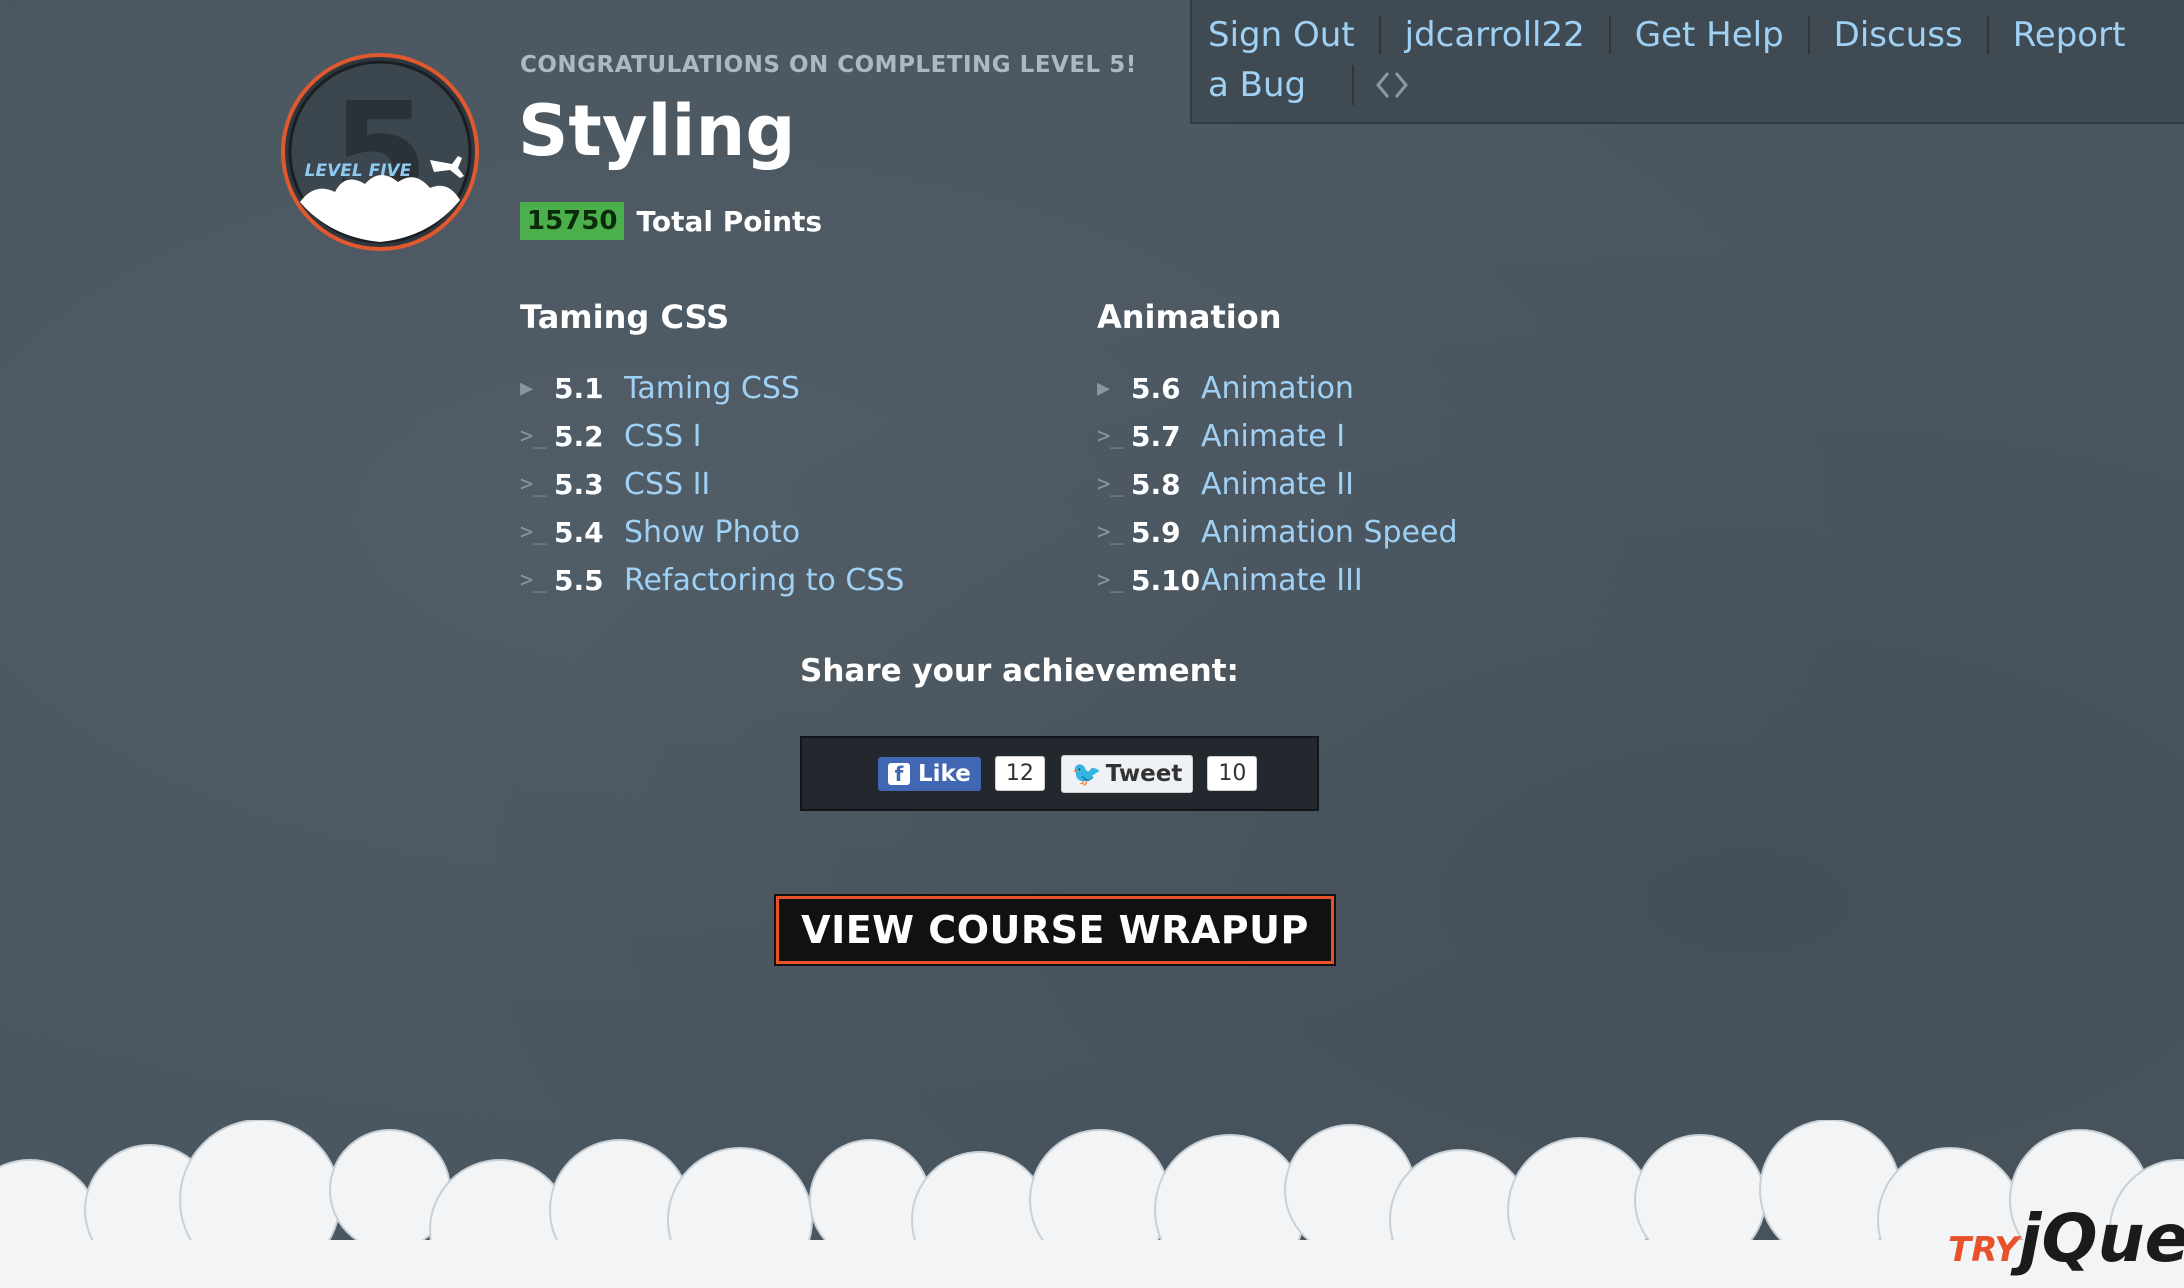  Describe the element at coordinates (828, 65) in the screenshot. I see `congratulations-text: CONGRATULATIONS ON COMPLETING LEVEL 5!` at that location.